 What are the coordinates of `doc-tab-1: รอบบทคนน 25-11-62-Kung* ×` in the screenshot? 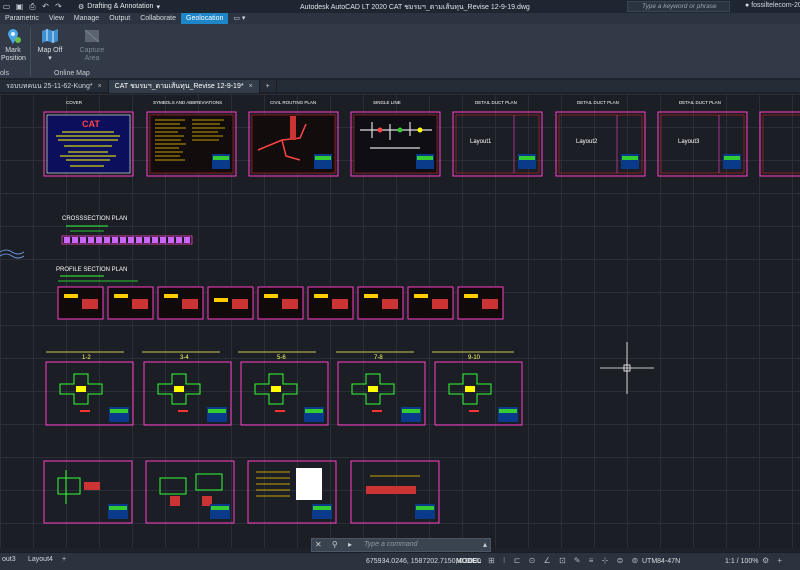 It's located at (54, 86).